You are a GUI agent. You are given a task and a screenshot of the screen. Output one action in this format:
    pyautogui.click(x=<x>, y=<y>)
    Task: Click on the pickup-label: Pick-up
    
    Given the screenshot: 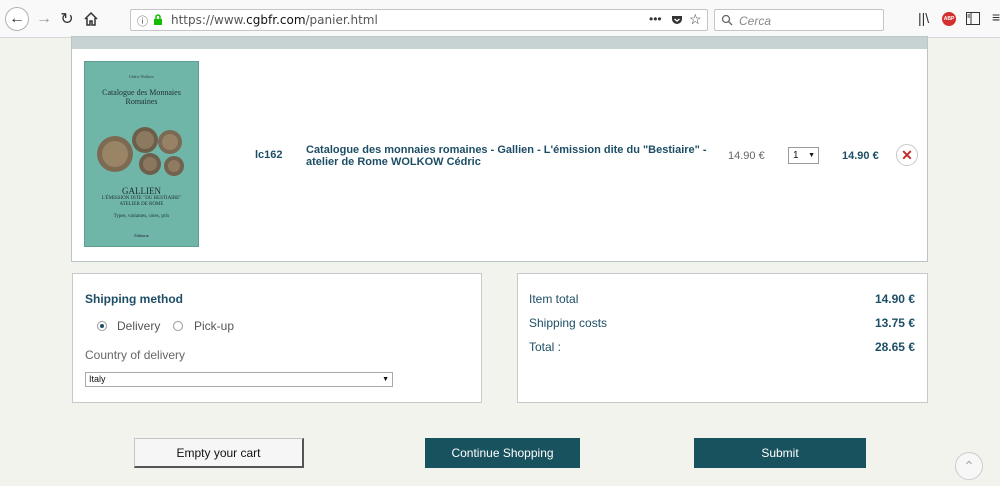 What is the action you would take?
    pyautogui.click(x=214, y=326)
    